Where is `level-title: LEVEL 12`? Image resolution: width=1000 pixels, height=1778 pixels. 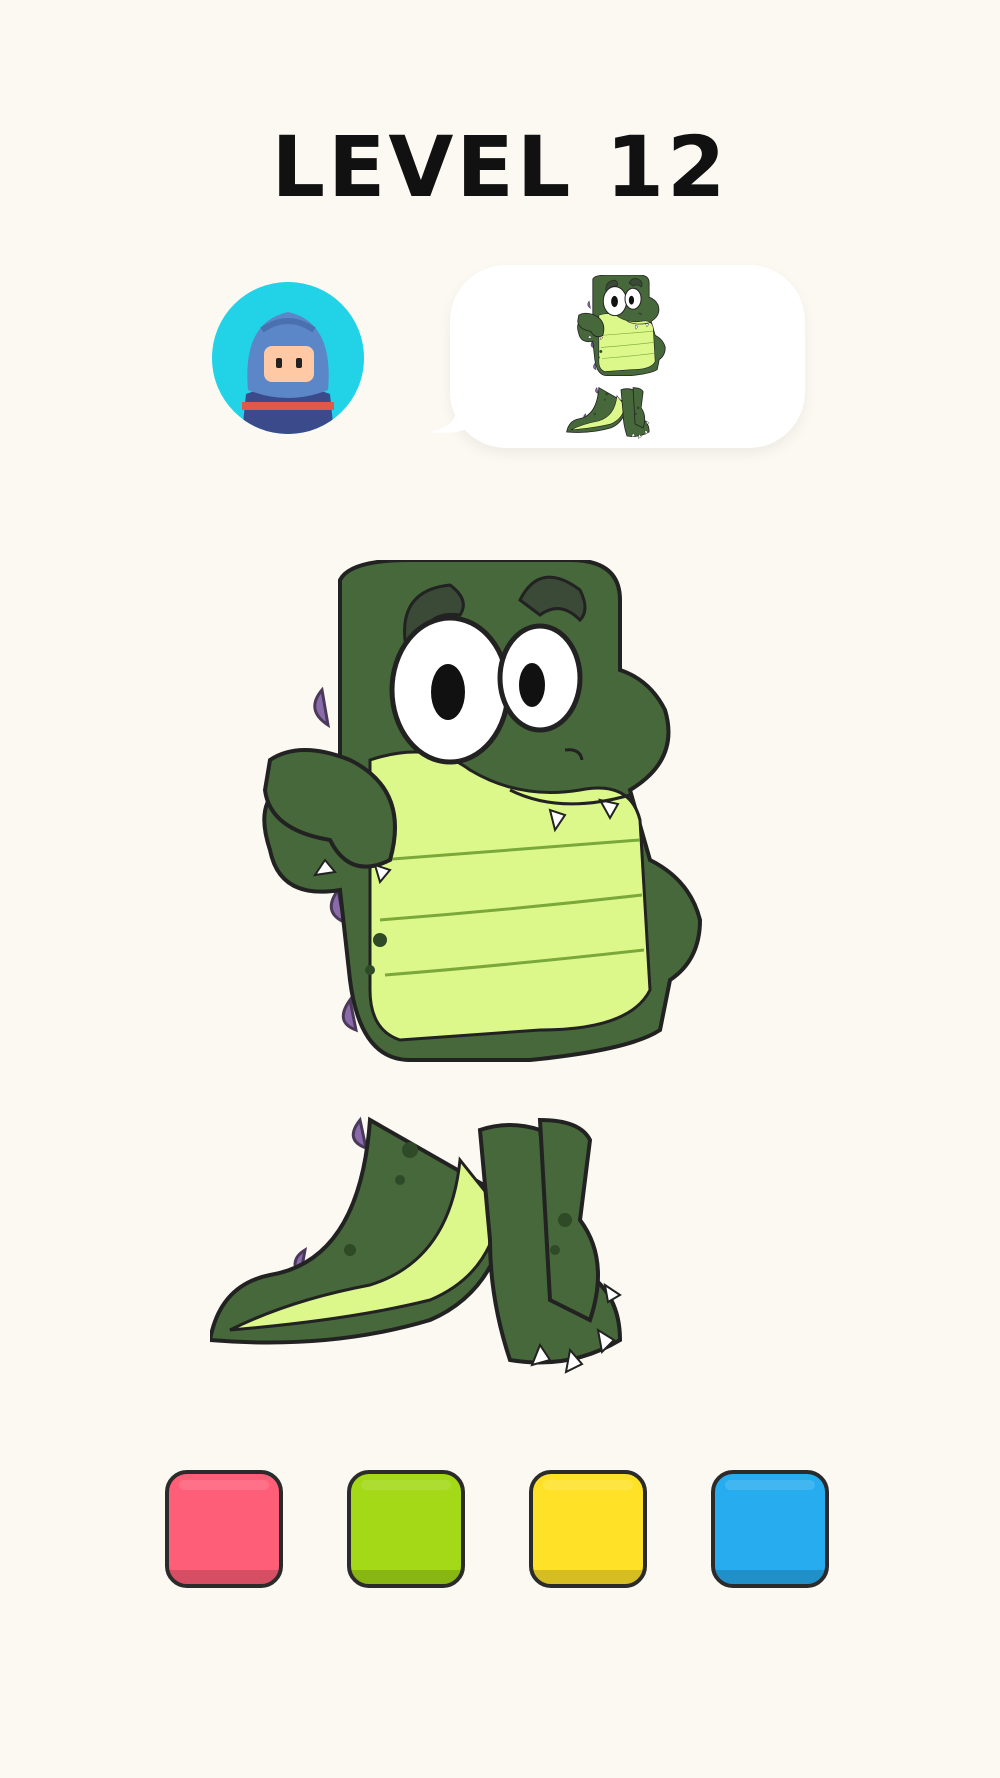
level-title: LEVEL 12 is located at coordinates (500, 167).